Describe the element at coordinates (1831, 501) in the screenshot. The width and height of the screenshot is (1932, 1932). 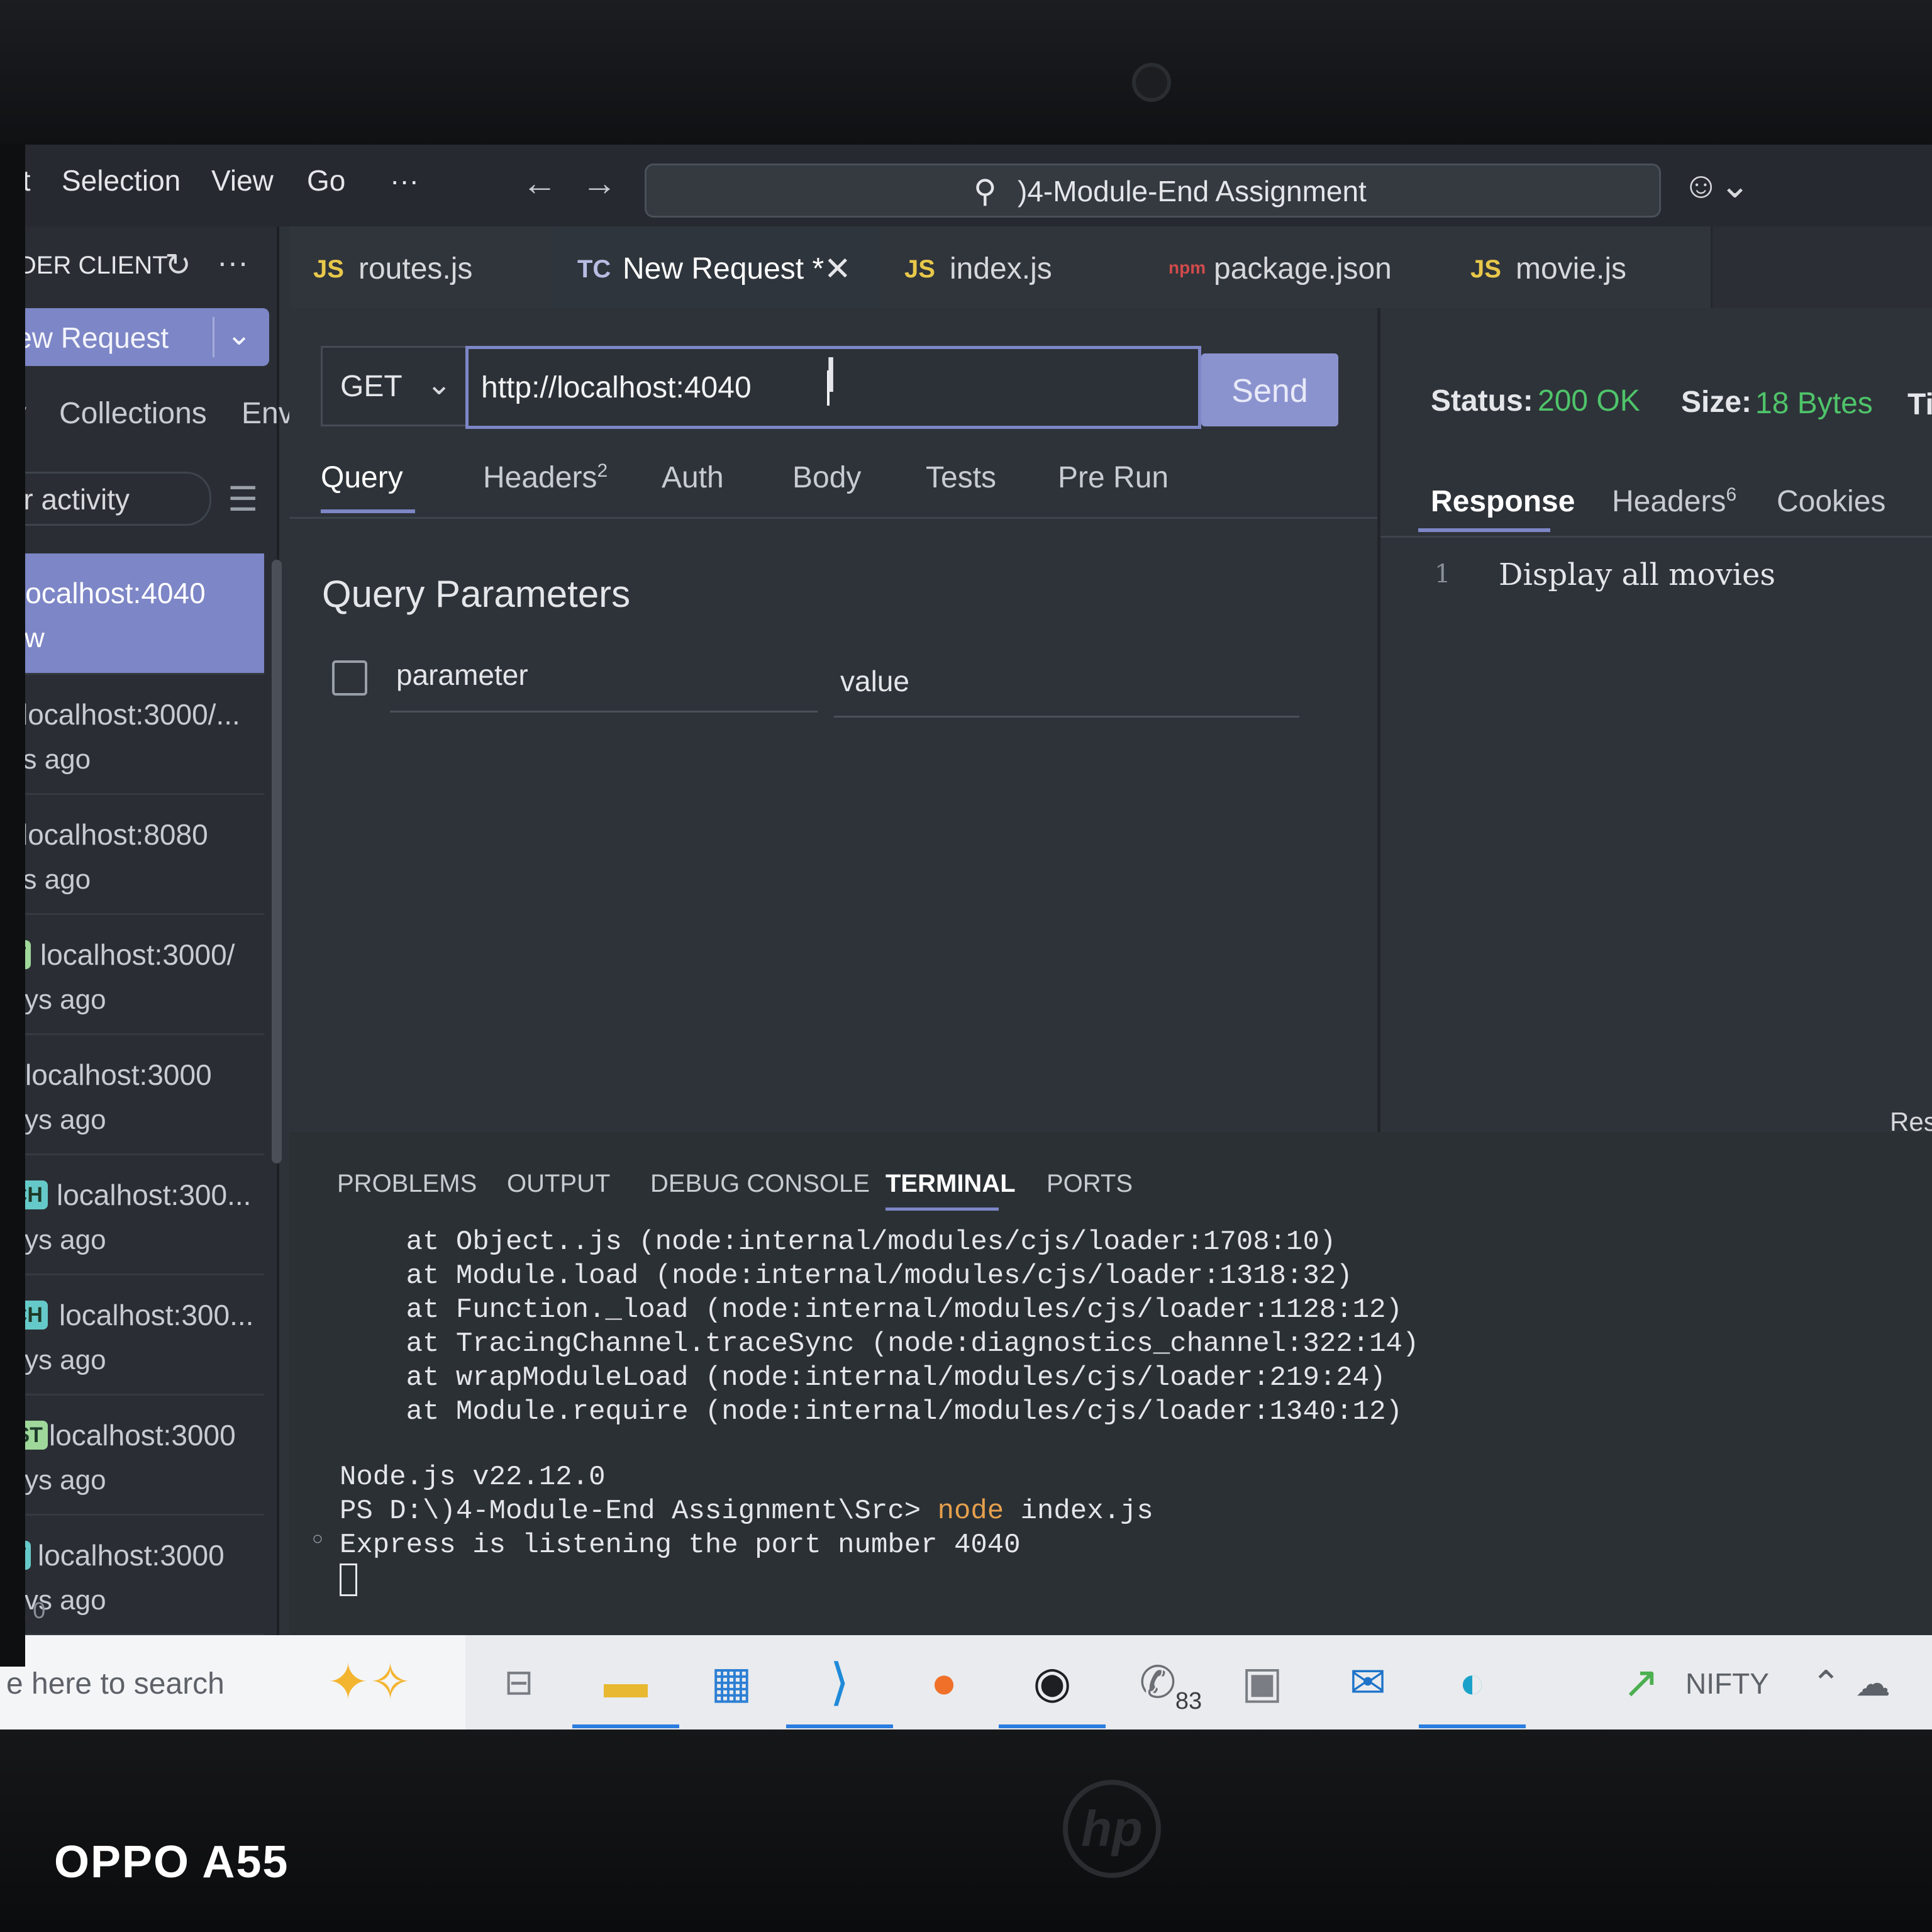
I see `tab-cookies: Cookies` at that location.